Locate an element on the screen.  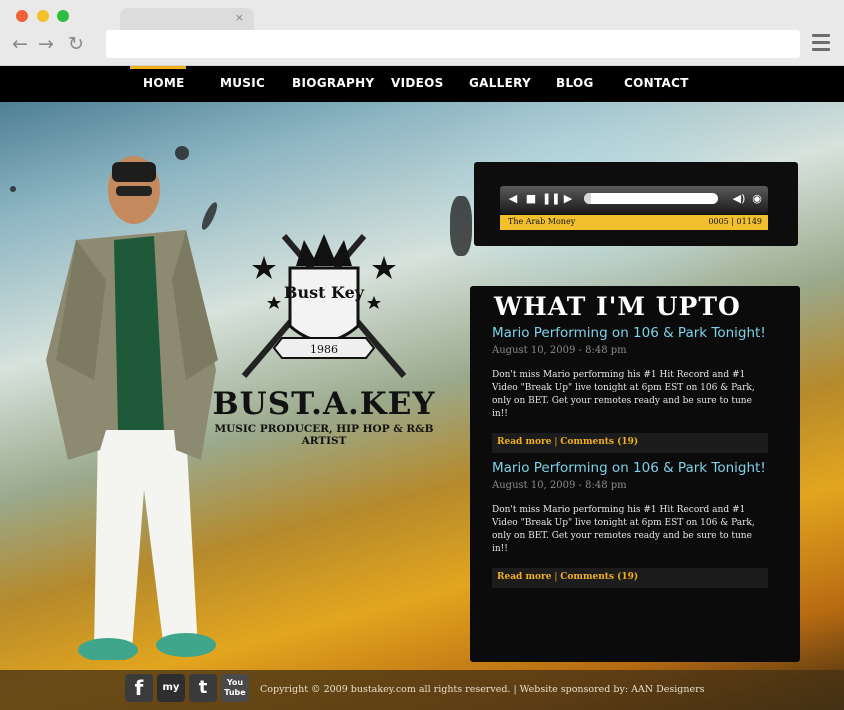
volume-icon: ◀) is located at coordinates (739, 199).